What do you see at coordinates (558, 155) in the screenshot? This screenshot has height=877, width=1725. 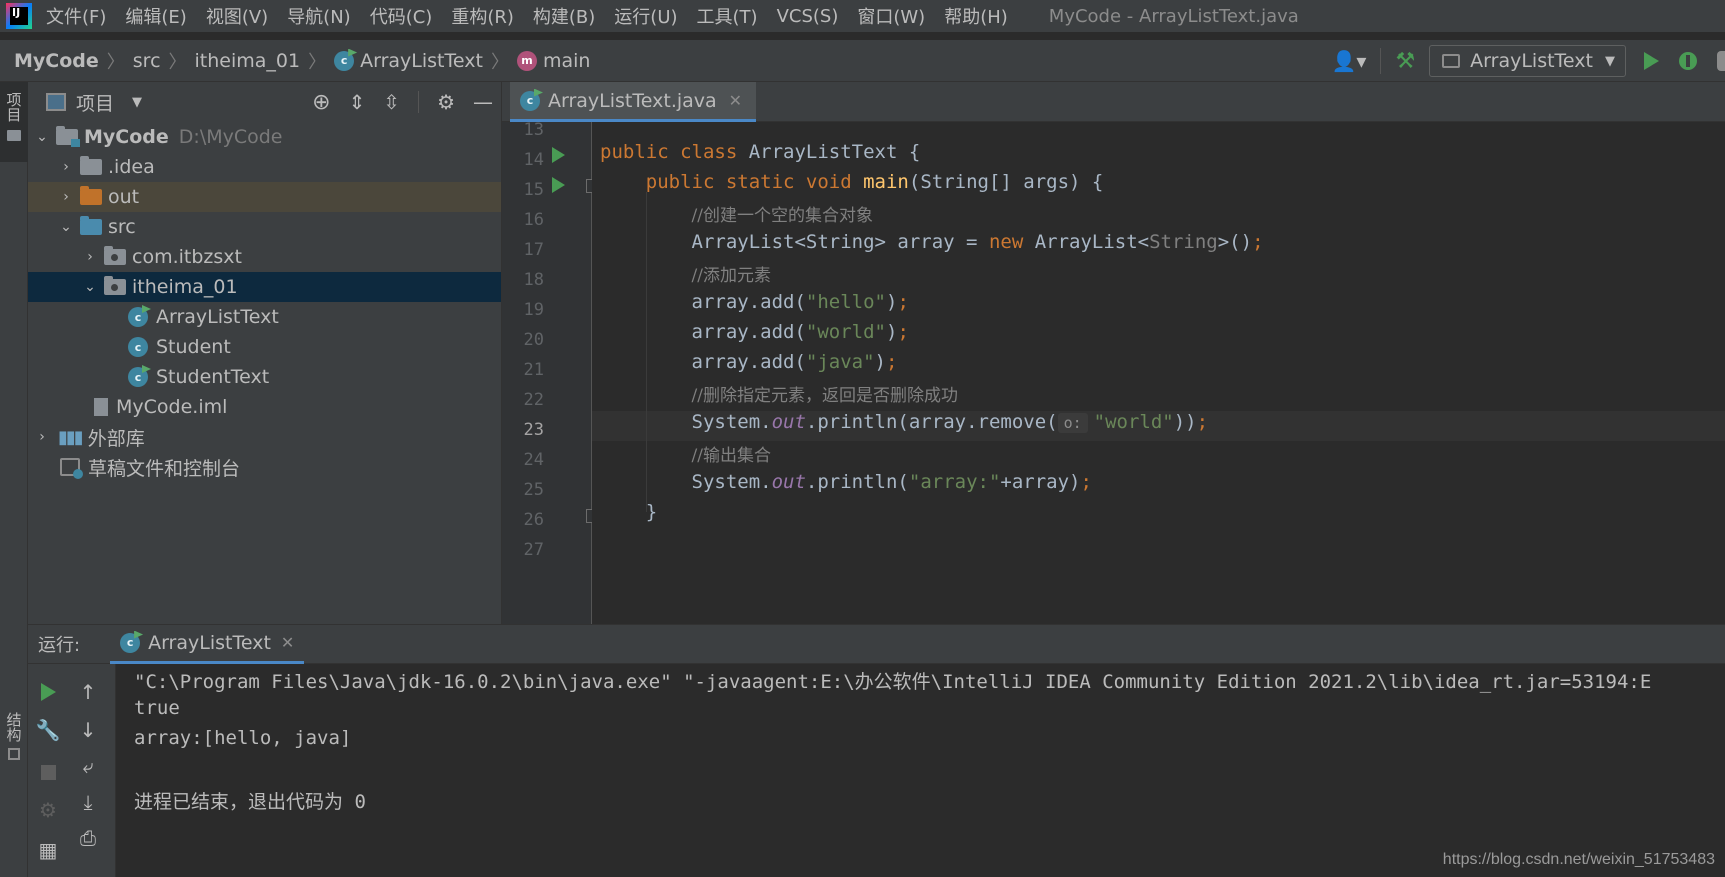 I see `run-class-gutter-icon` at bounding box center [558, 155].